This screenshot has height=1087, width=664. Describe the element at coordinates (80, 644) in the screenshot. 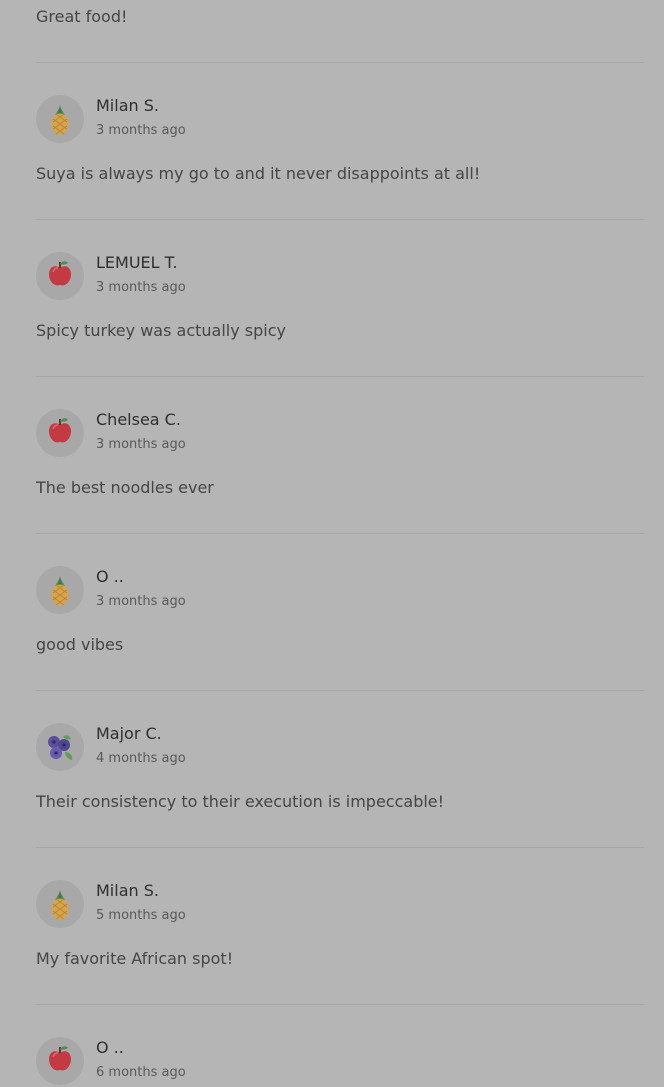

I see `review-text: good vibes` at that location.